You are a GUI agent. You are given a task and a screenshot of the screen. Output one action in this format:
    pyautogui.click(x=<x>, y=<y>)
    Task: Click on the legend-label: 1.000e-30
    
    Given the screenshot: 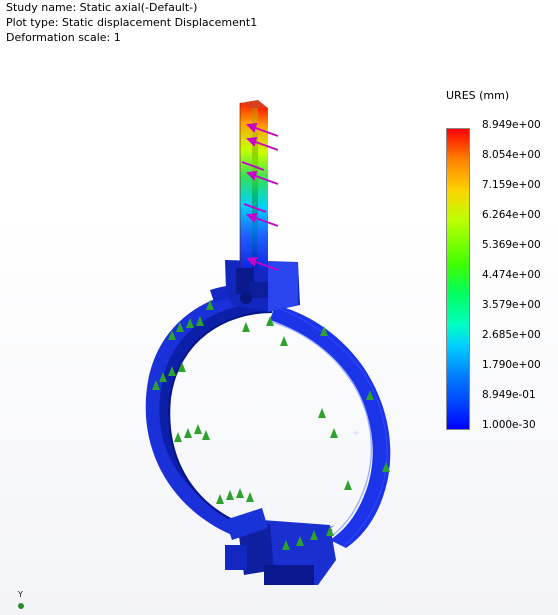 What is the action you would take?
    pyautogui.click(x=509, y=425)
    